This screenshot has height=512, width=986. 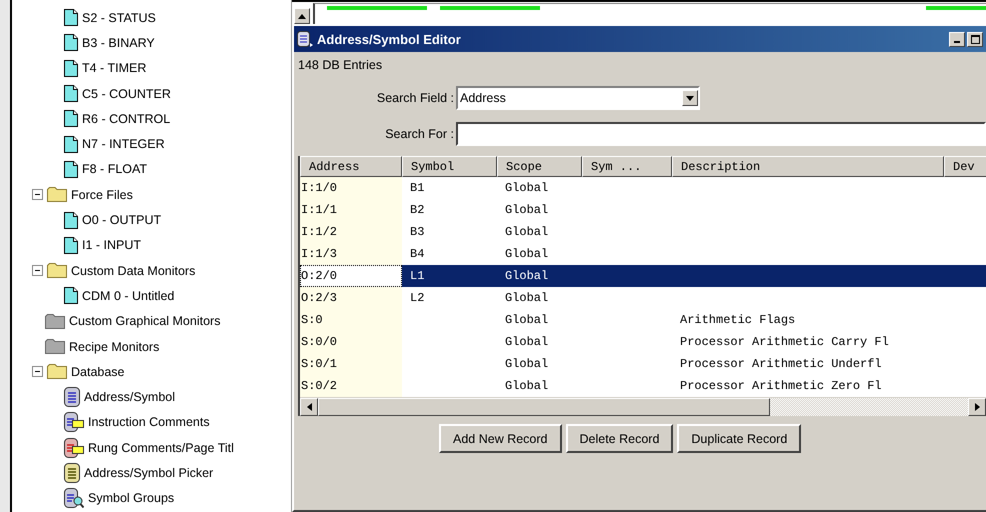 I want to click on table-cell: O:2/0, so click(x=319, y=276).